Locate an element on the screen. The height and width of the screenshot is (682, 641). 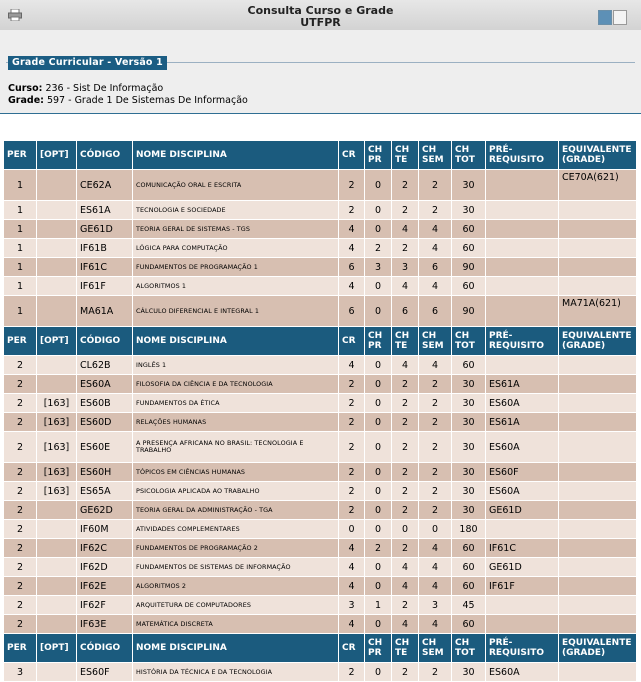
grade-value: 597 - Grade 1 De Sistemas De Informação is located at coordinates (147, 100).